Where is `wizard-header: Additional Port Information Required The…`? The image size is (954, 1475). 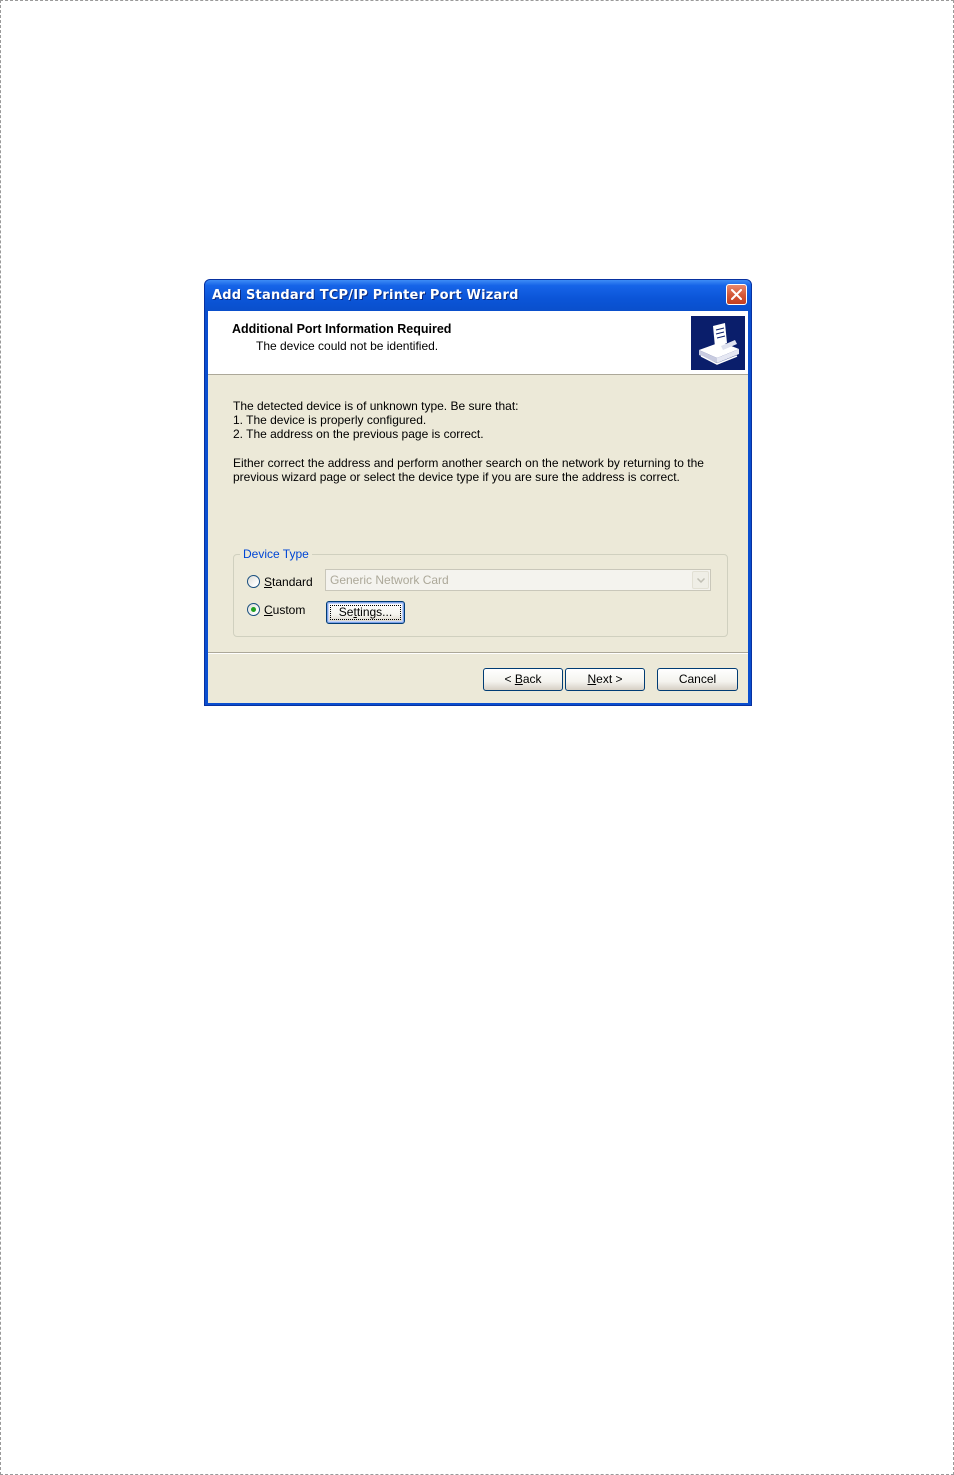
wizard-header: Additional Port Information Required The… is located at coordinates (478, 343).